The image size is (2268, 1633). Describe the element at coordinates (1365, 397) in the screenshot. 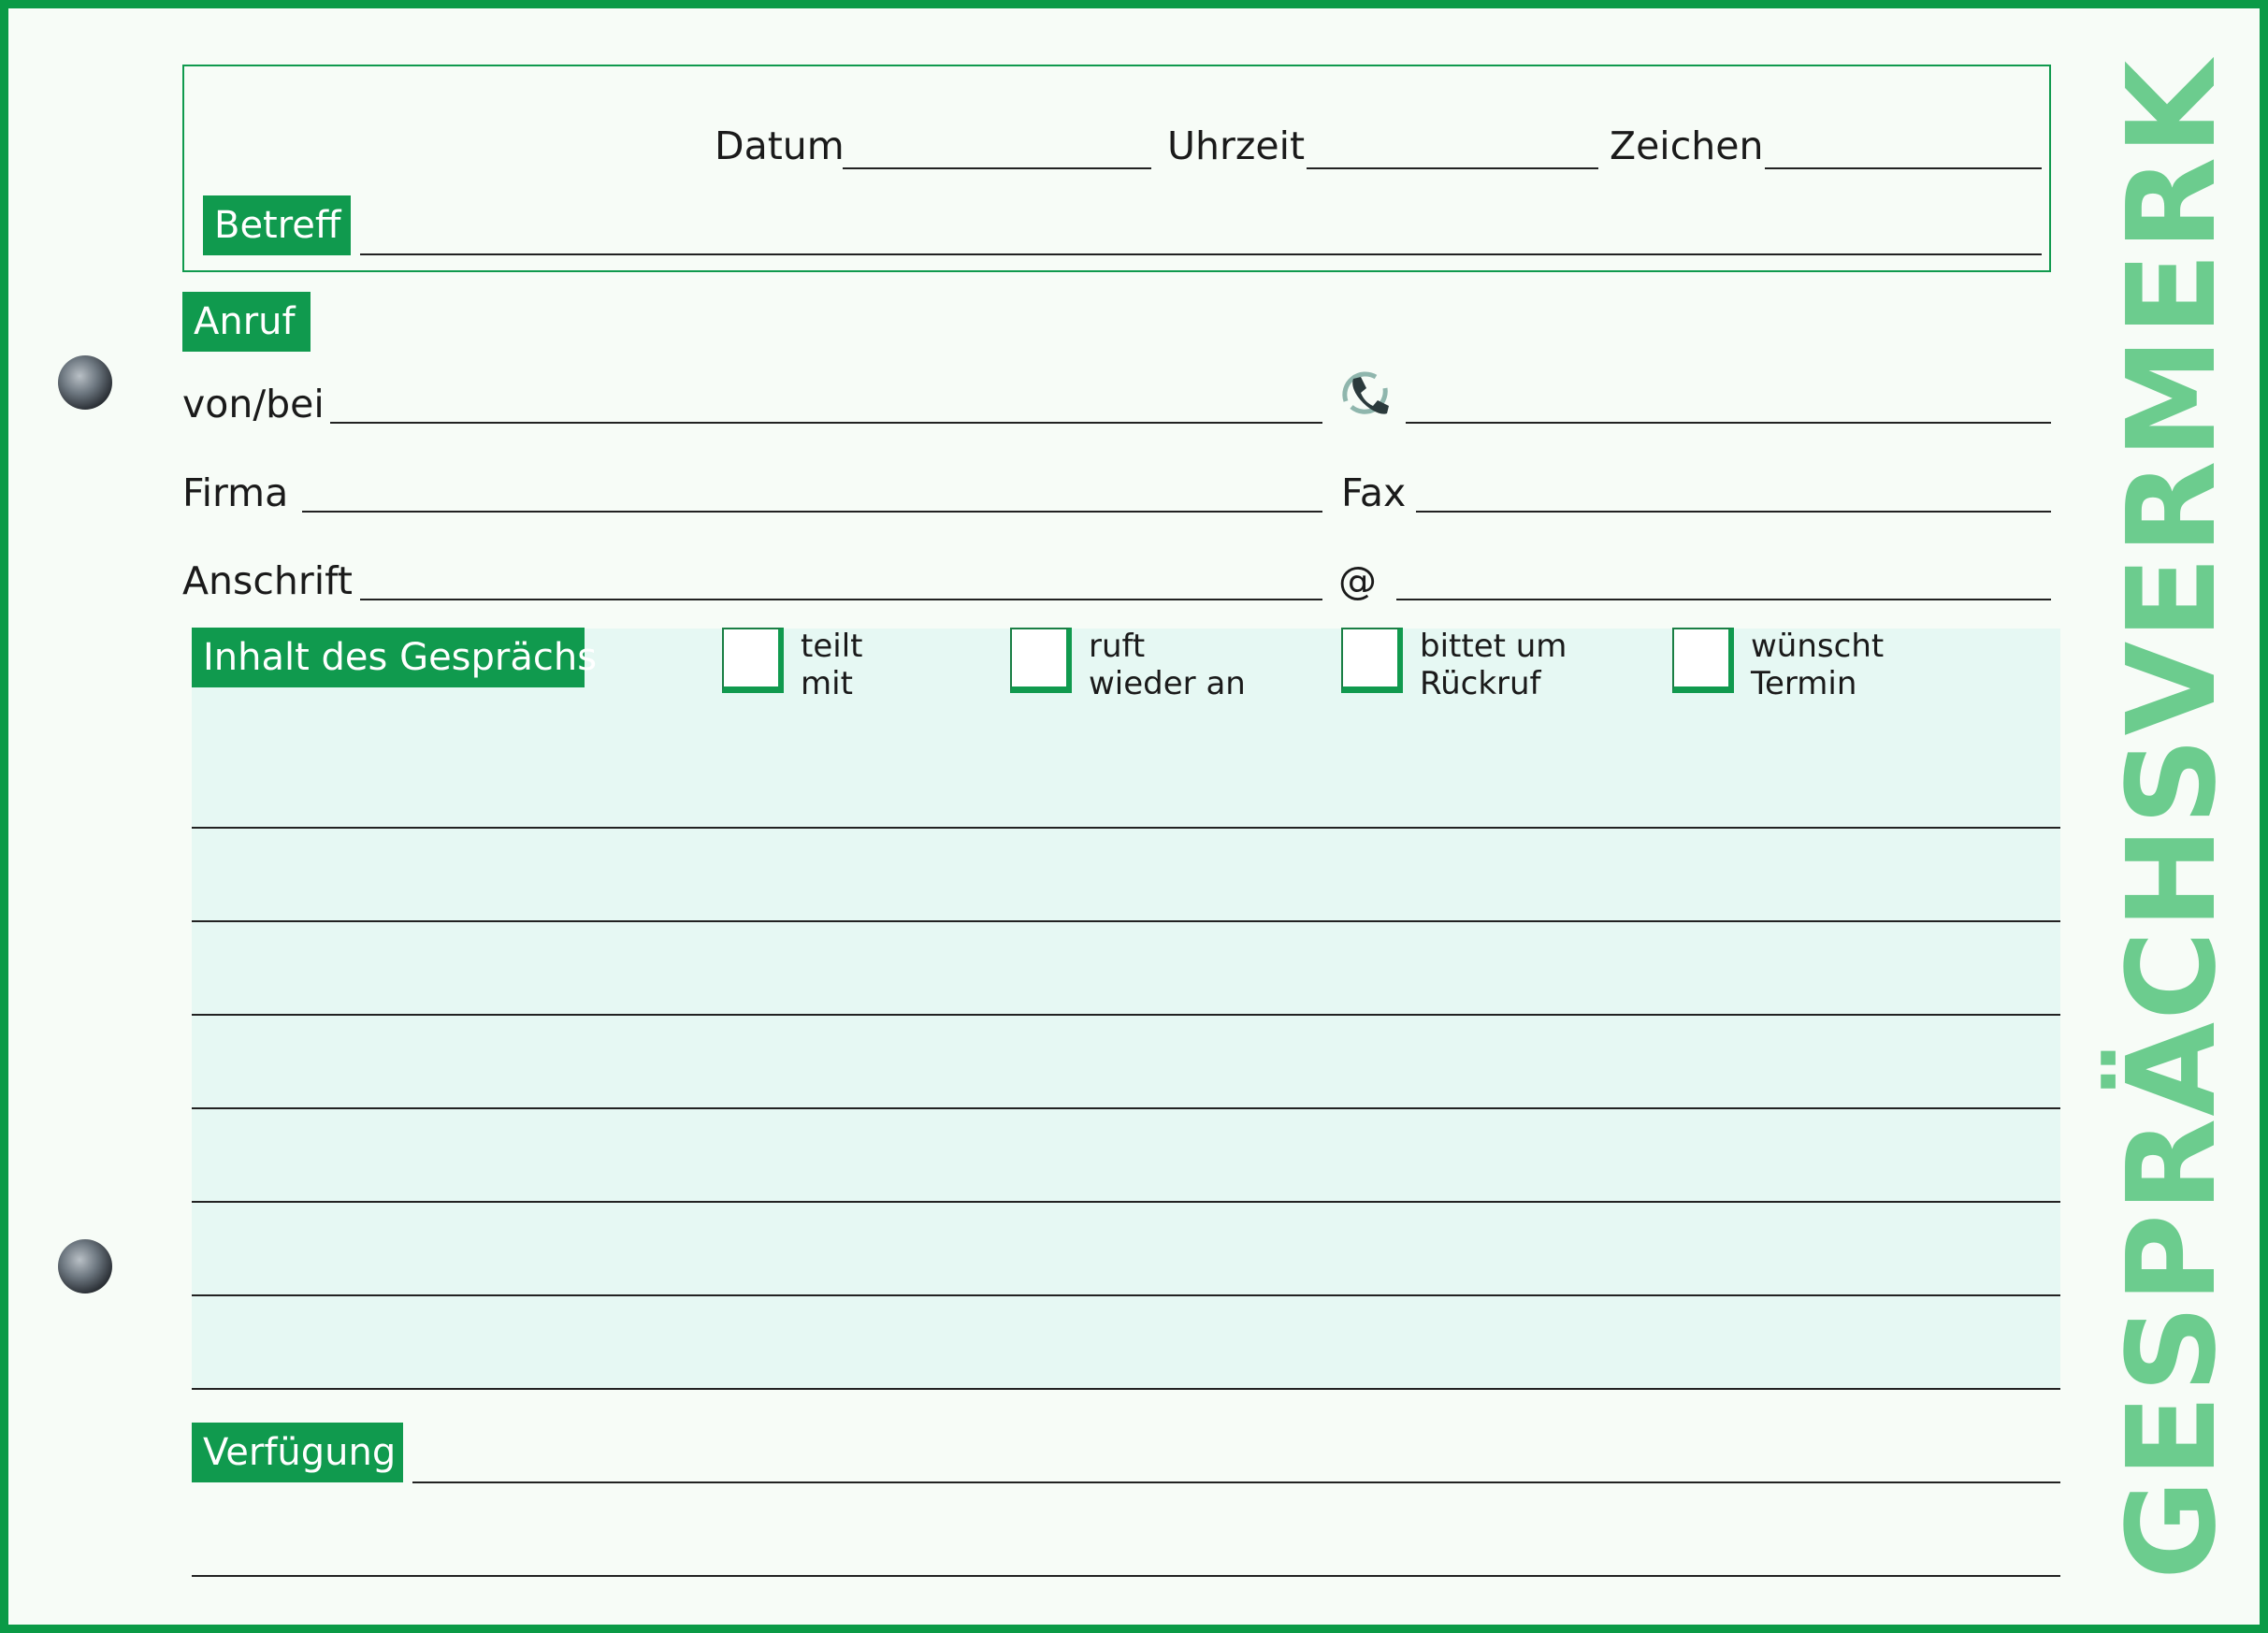

I see `phone-icon` at that location.